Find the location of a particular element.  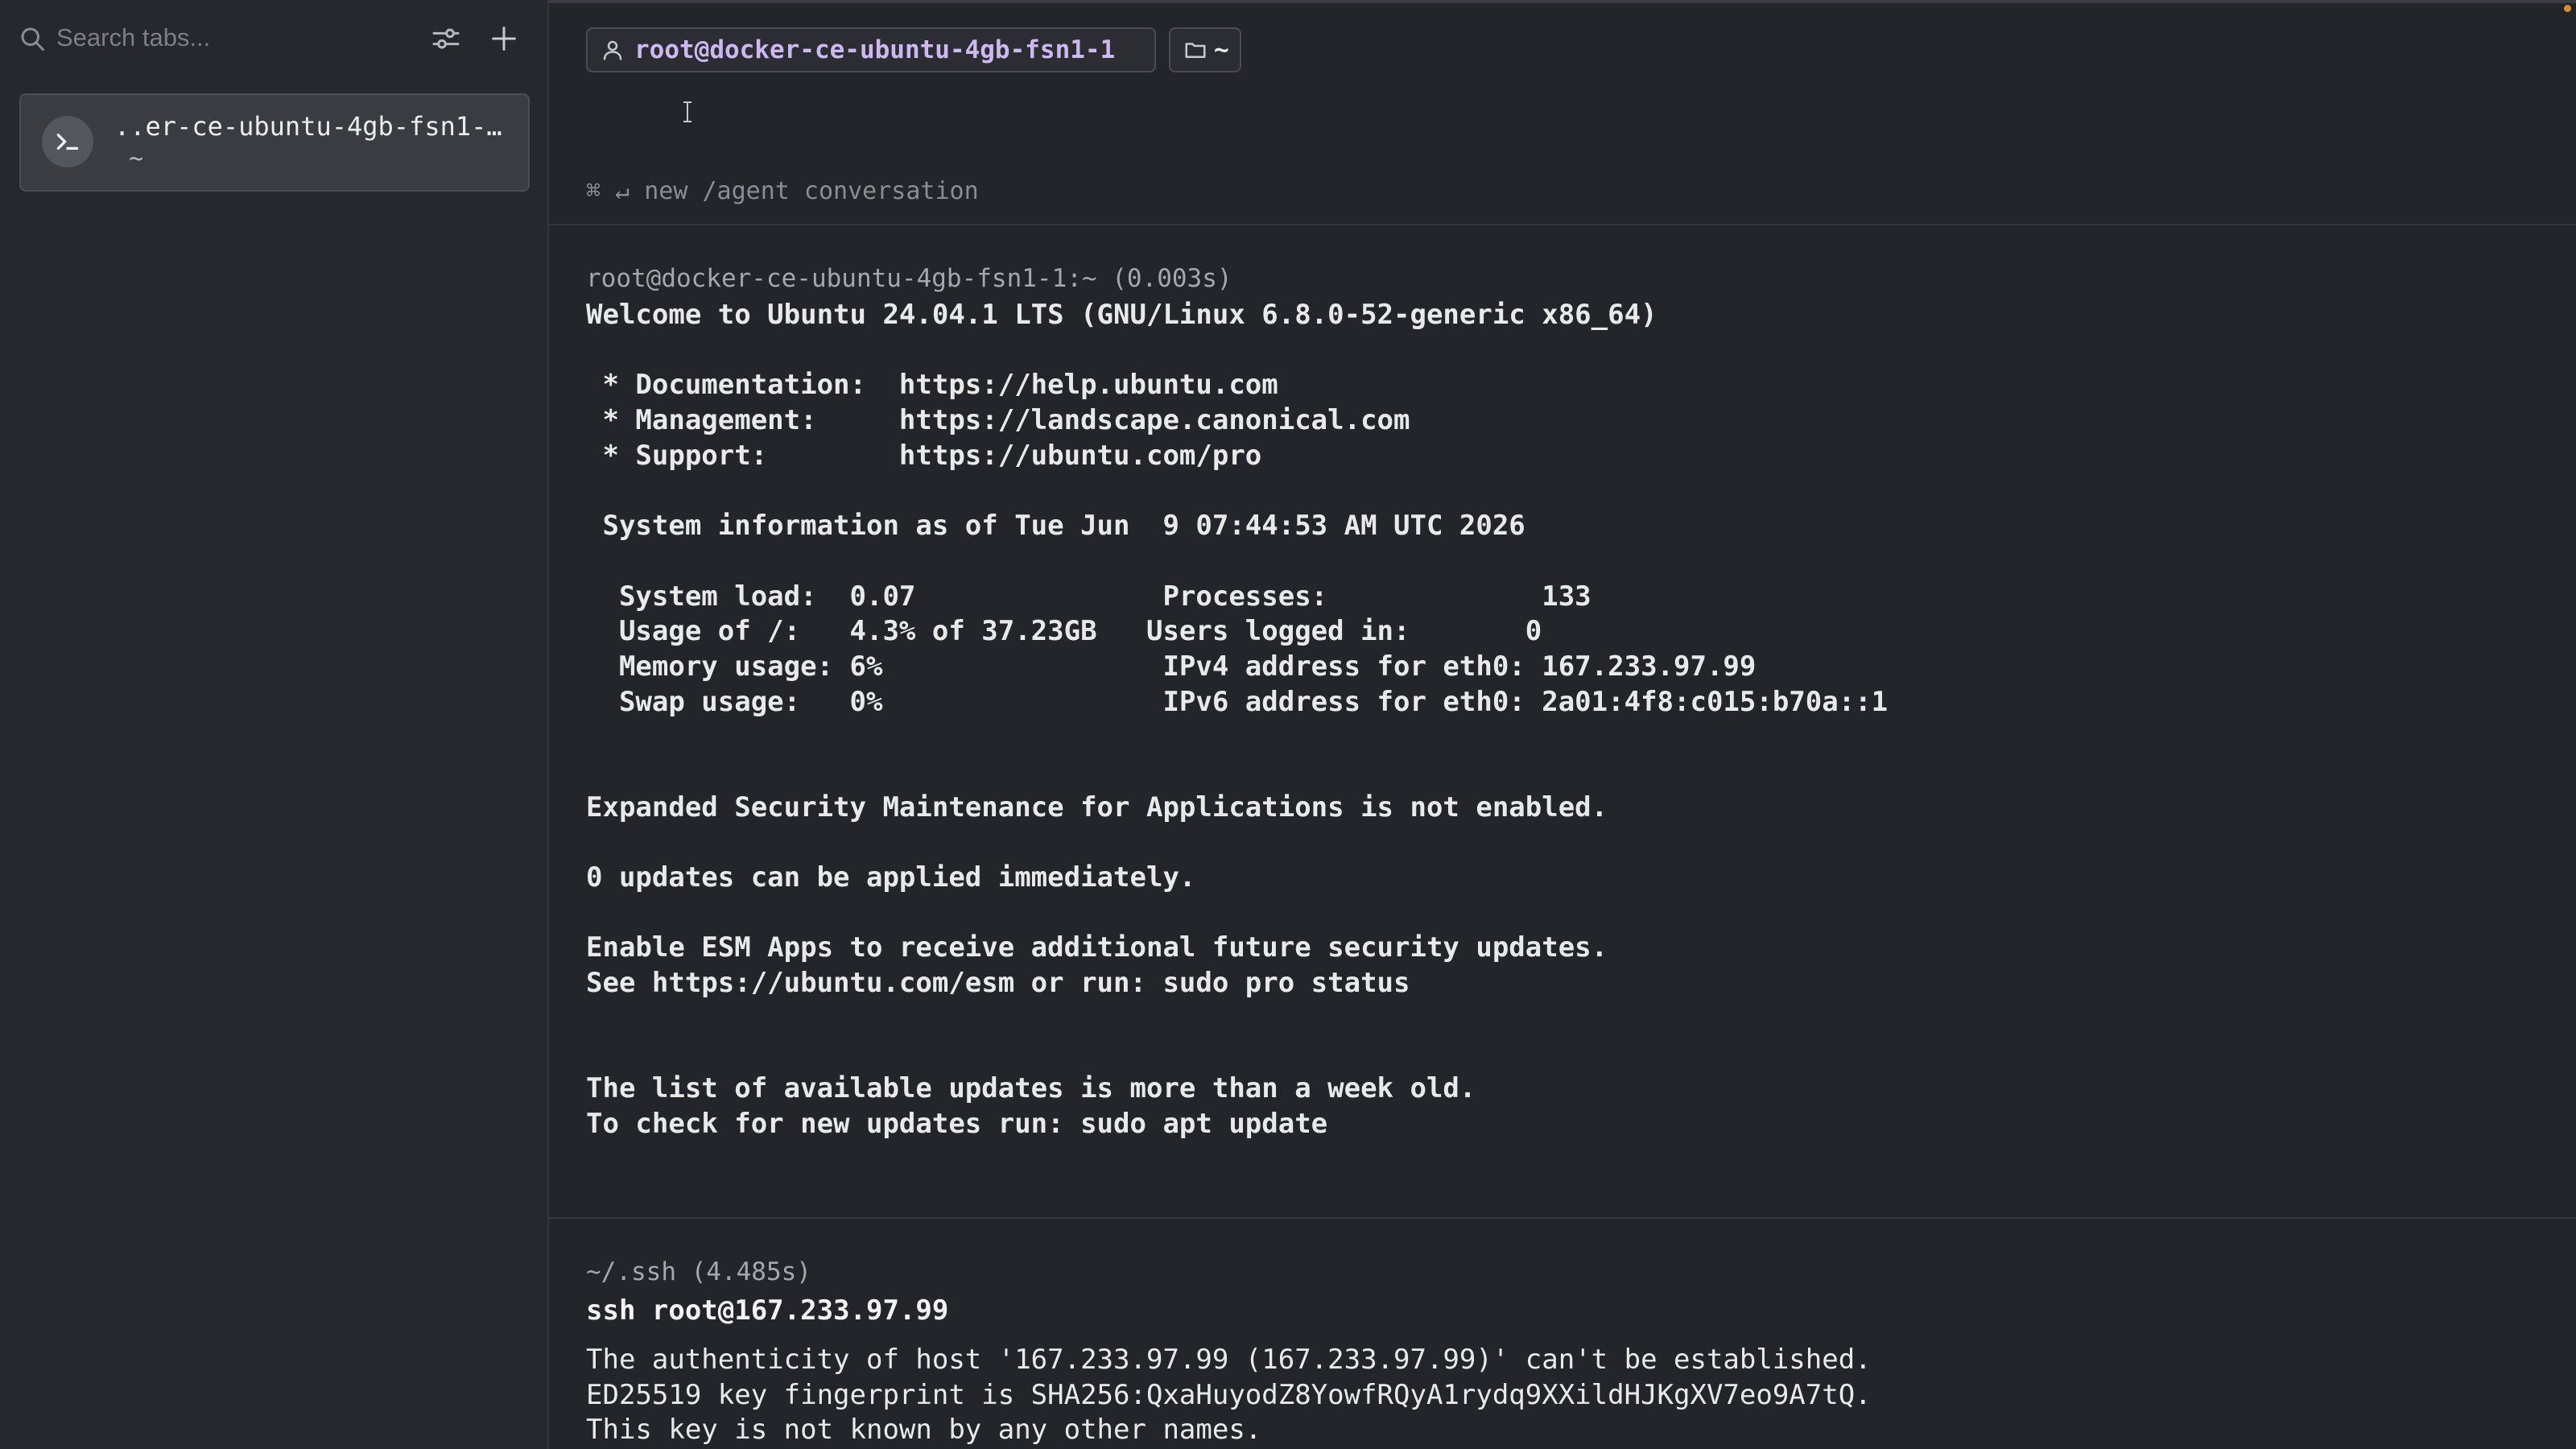

output-line: System load: 0.07 Processes: 133 is located at coordinates (1088, 596).